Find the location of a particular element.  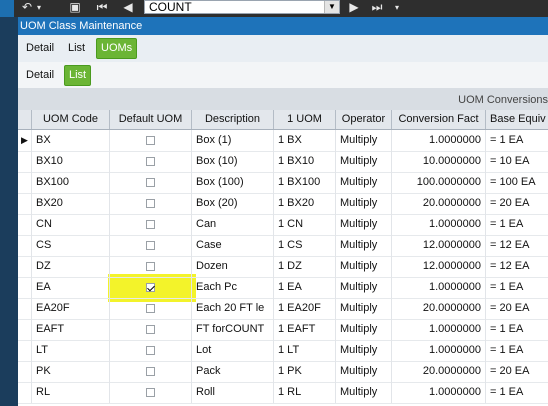

one-uom-cell: 1 RL is located at coordinates (305, 392).